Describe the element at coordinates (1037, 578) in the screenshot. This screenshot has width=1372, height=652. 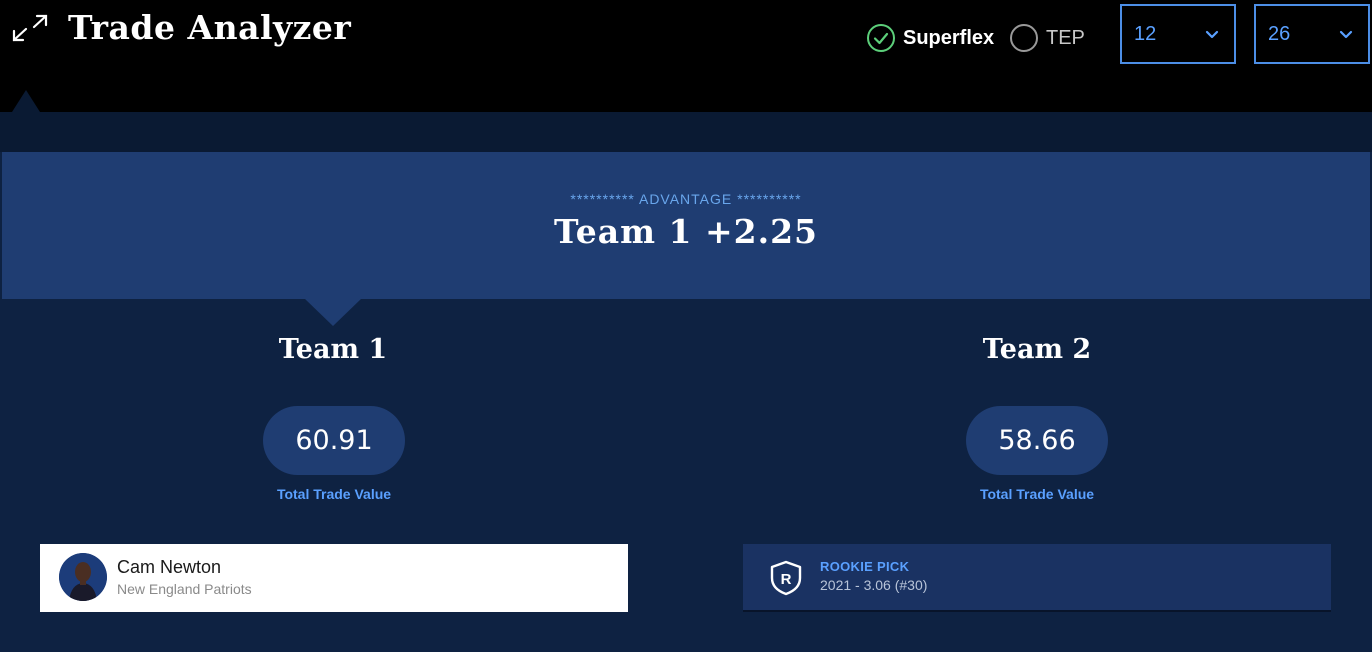
I see `rookie-pick-card: R ROOKIE PICK 2021 - 3.06 (#30)` at that location.